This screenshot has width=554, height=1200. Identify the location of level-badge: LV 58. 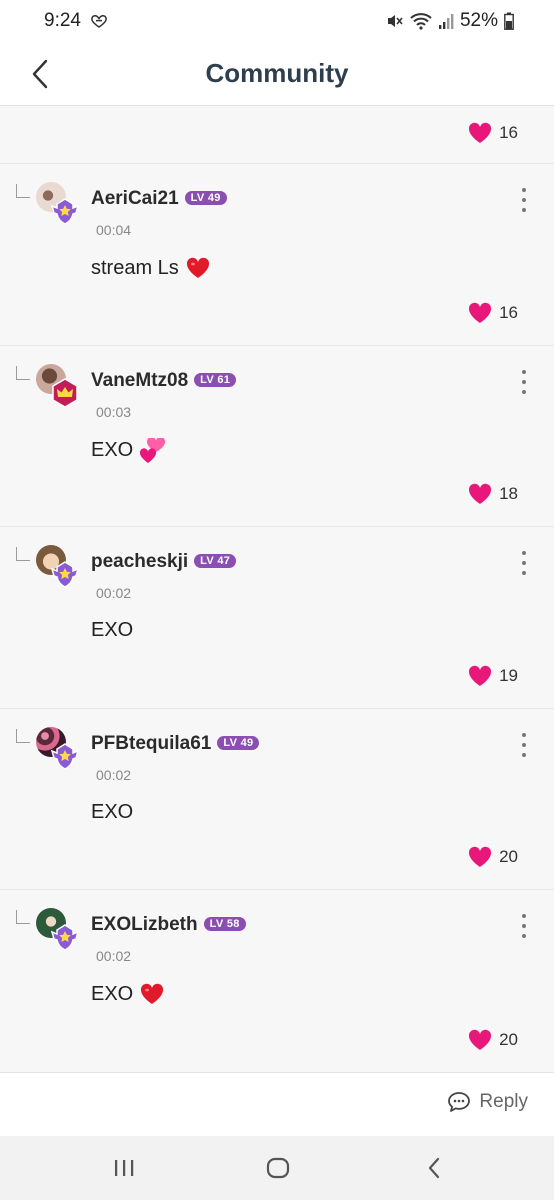
(224, 924).